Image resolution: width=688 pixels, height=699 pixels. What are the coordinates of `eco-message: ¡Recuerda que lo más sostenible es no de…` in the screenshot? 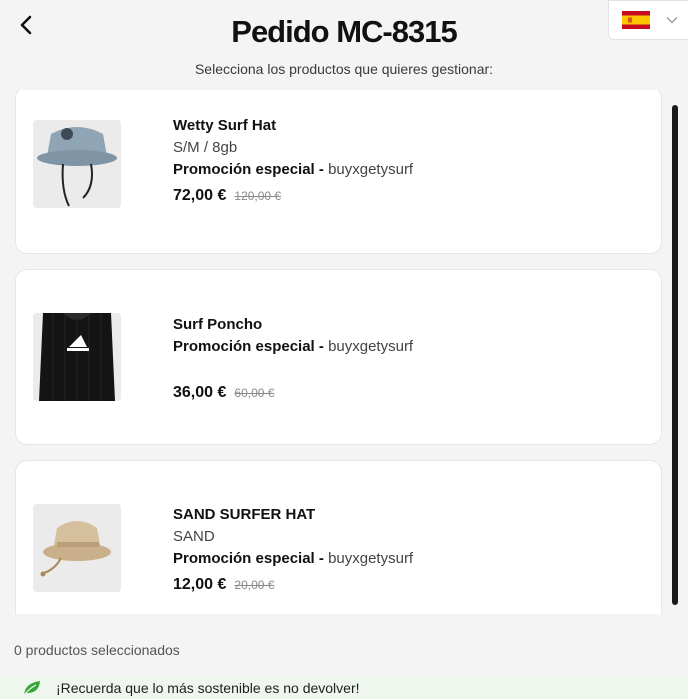 It's located at (208, 687).